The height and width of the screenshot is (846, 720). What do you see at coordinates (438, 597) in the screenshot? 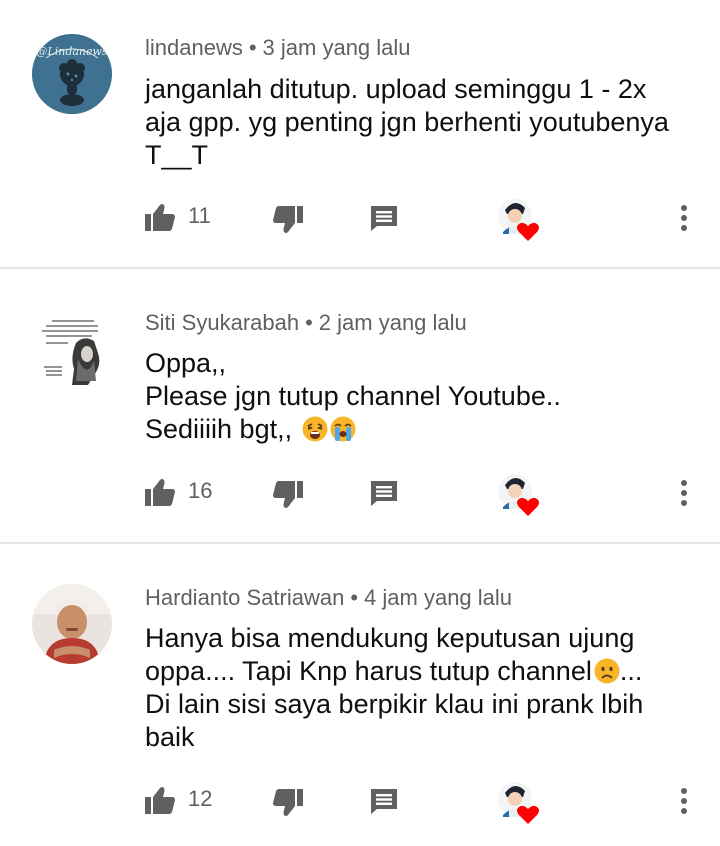
I see `comment-time: 4 jam yang lalu` at bounding box center [438, 597].